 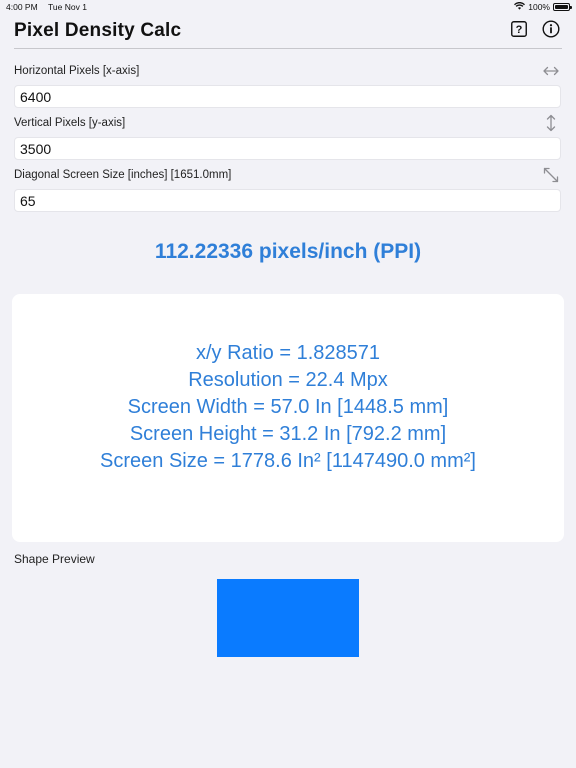 I want to click on status-left: 4:00 PM Tue Nov 1, so click(x=46, y=7).